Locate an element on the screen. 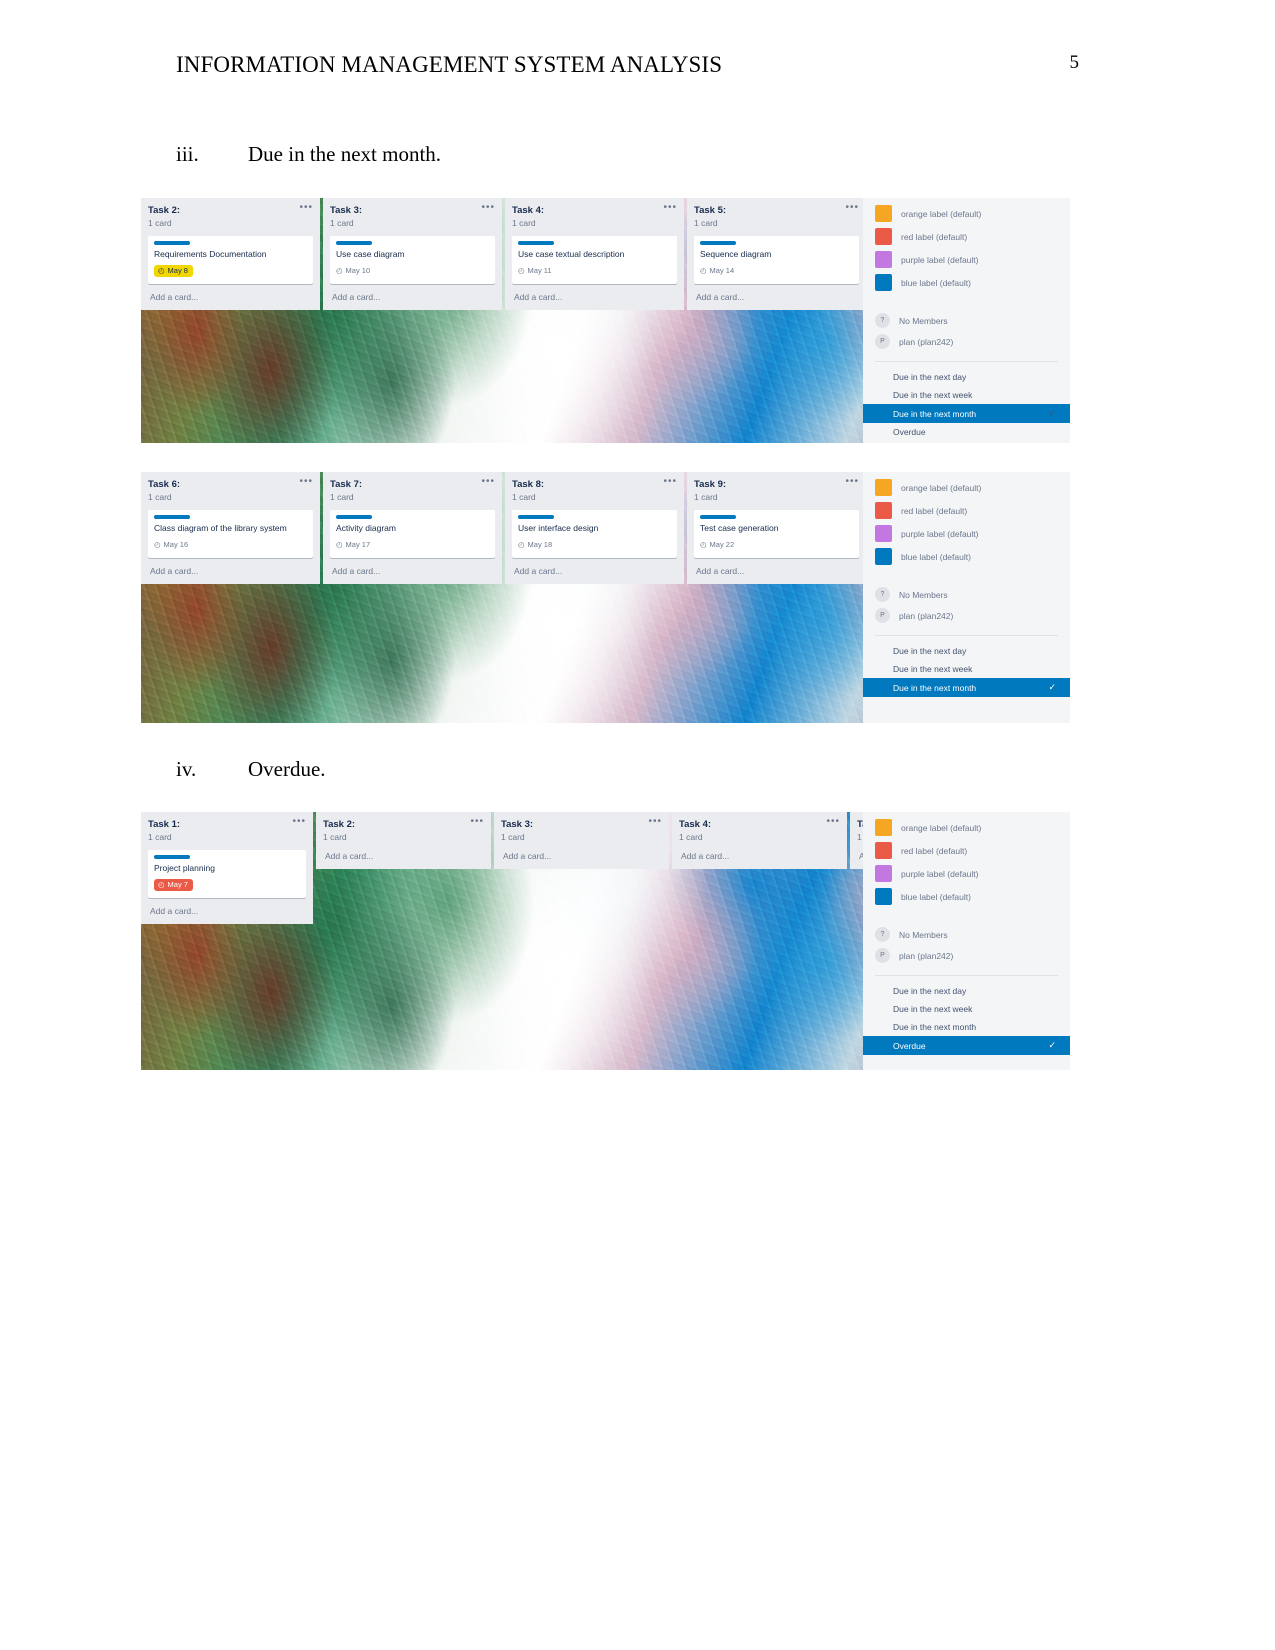 The height and width of the screenshot is (1650, 1275). filter-due-option-label: Due in the next month is located at coordinates (935, 1027).